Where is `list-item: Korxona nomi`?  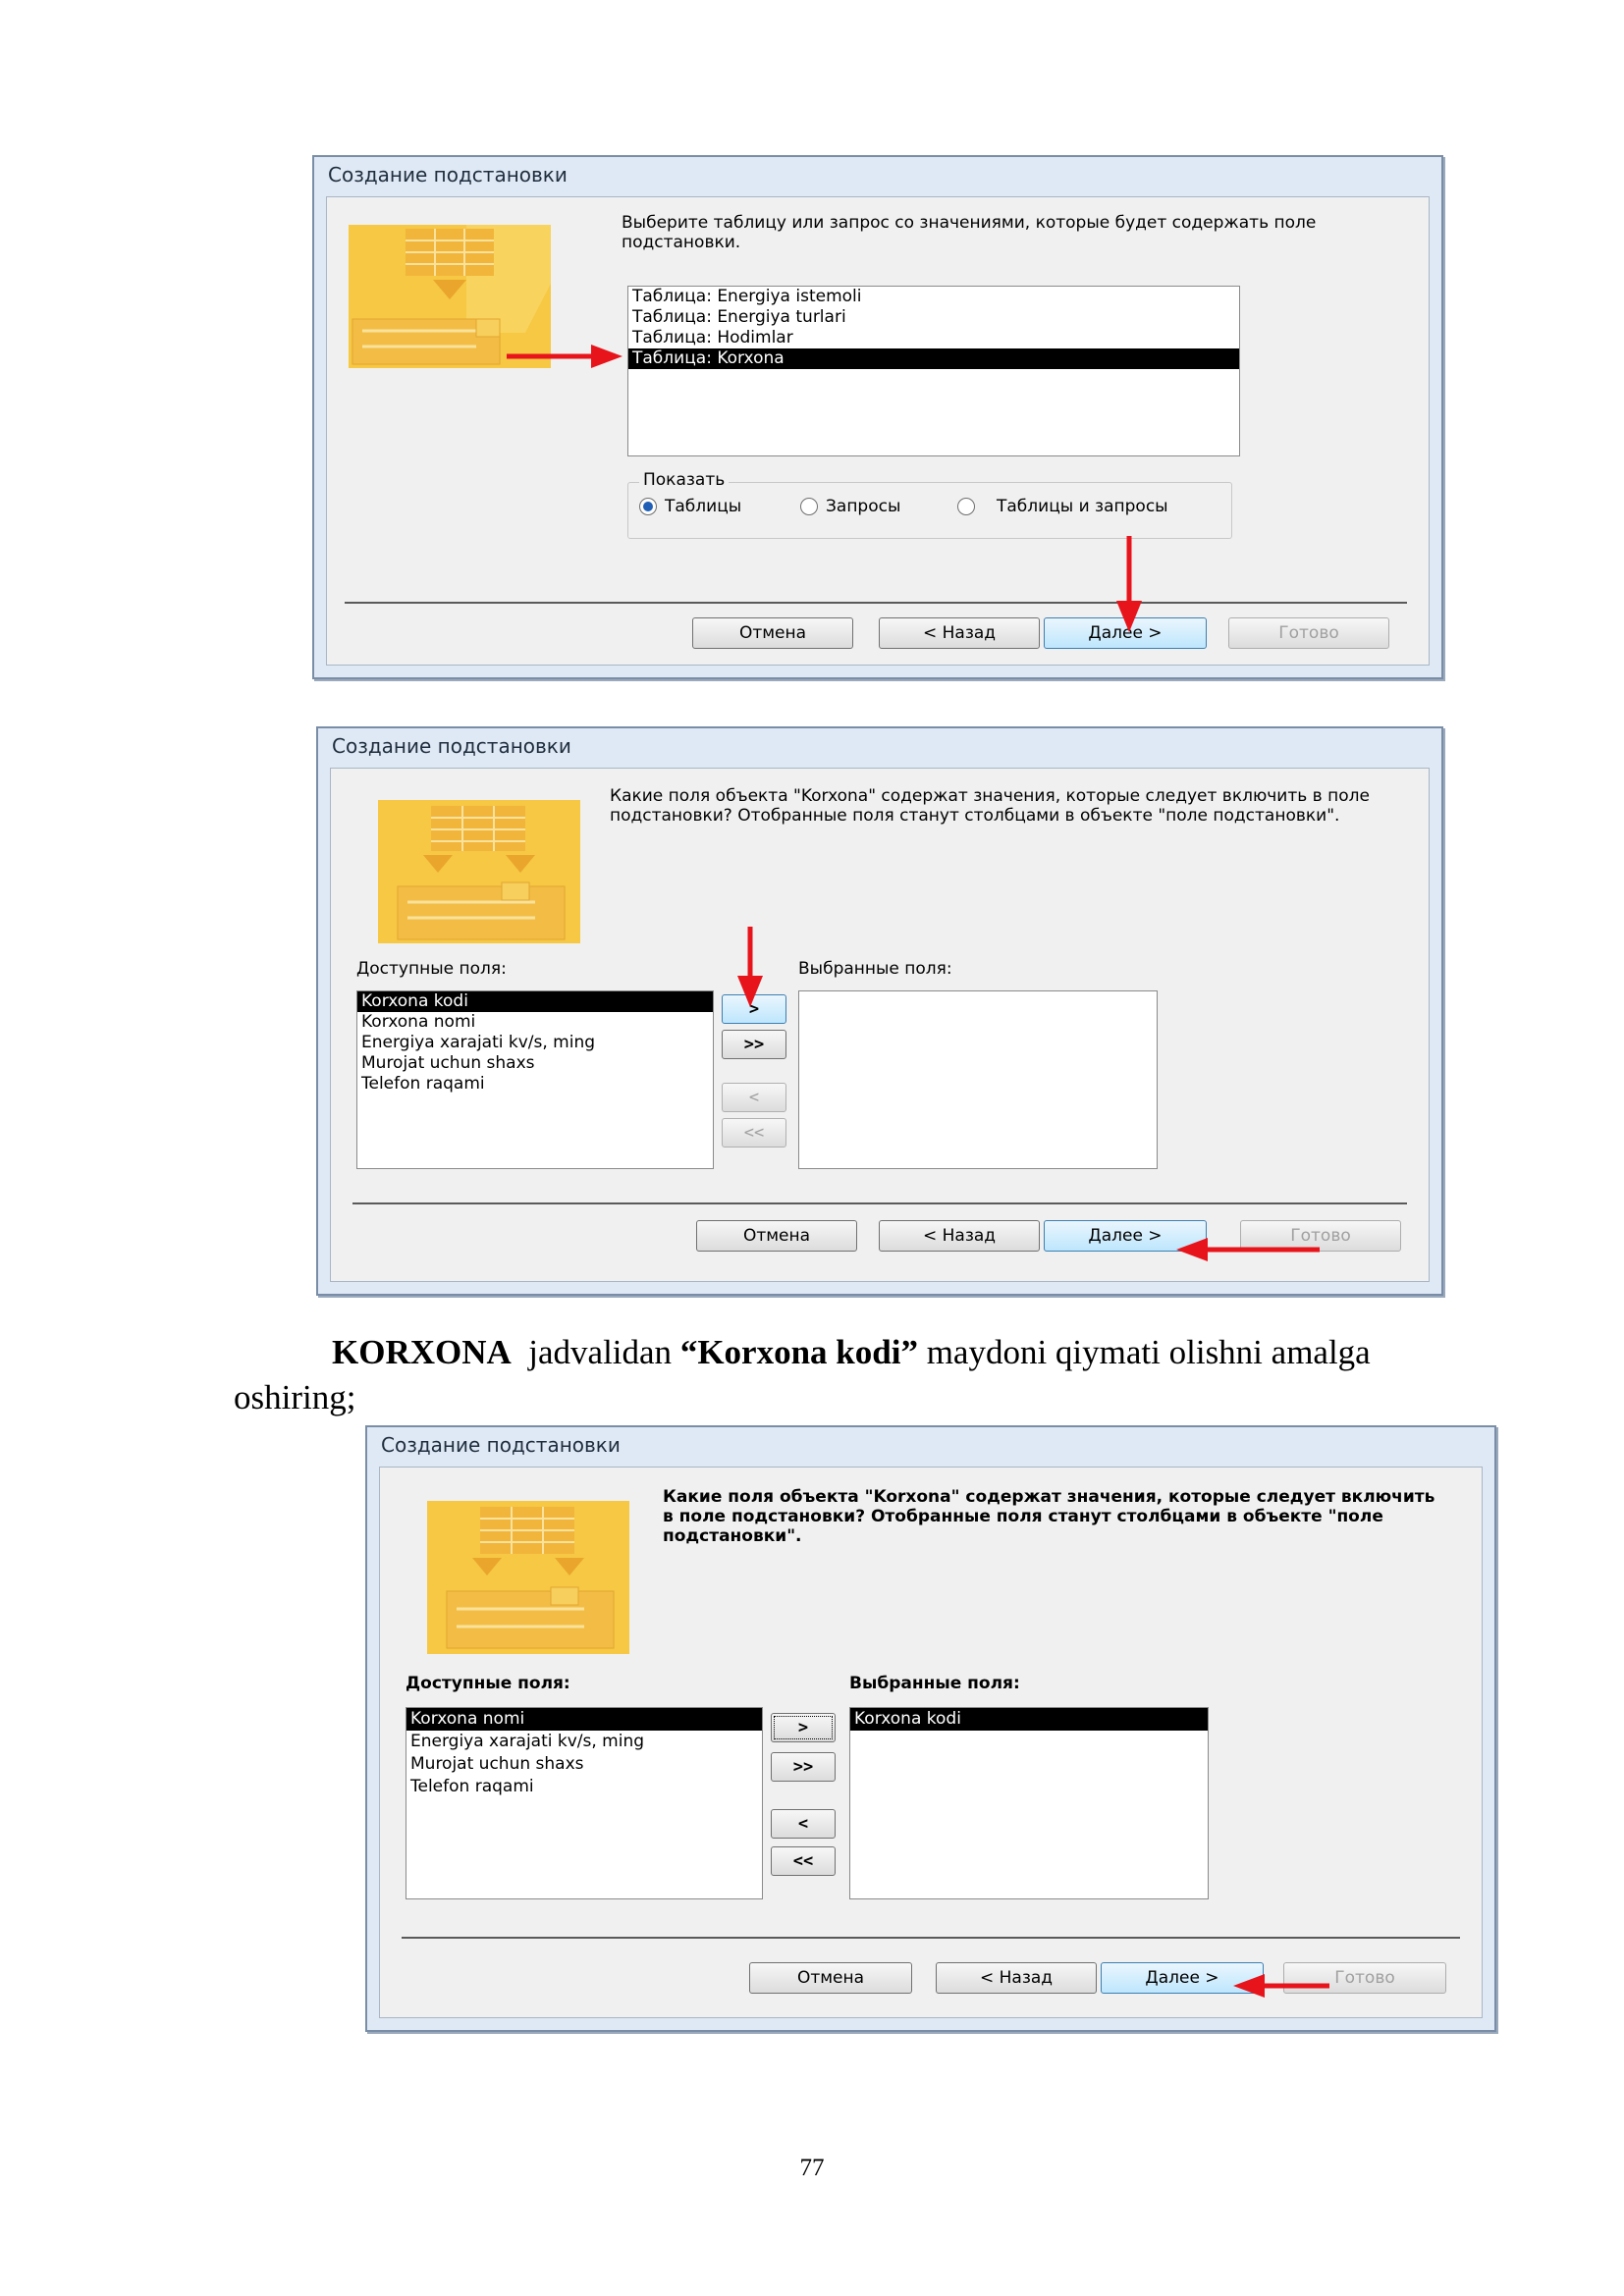 list-item: Korxona nomi is located at coordinates (535, 1022).